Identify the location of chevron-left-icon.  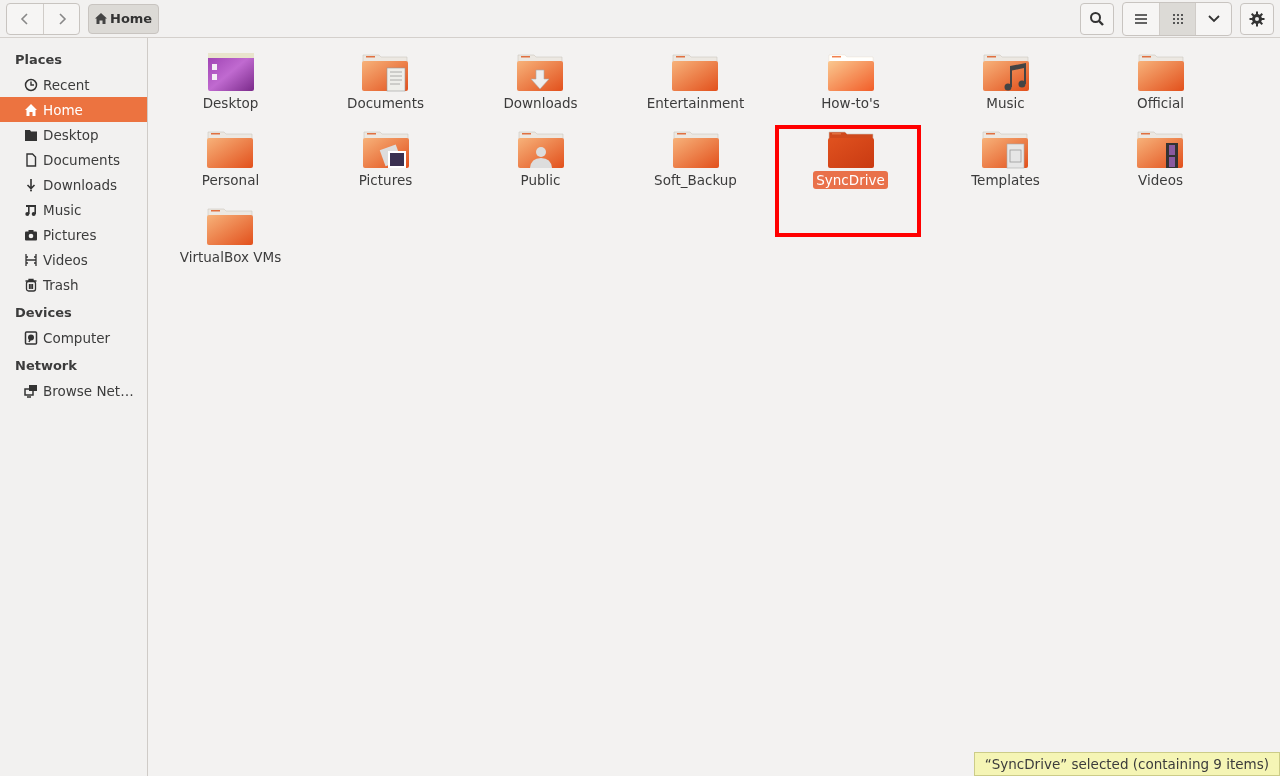
(25, 18).